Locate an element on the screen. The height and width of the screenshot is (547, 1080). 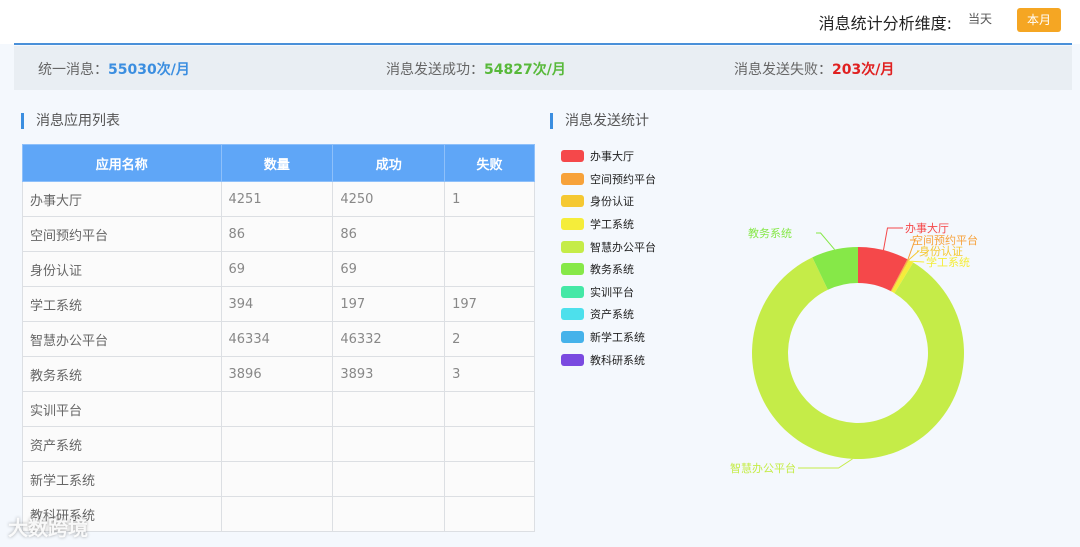
table-row: 空间预约平台 86 86 is located at coordinates (278, 234).